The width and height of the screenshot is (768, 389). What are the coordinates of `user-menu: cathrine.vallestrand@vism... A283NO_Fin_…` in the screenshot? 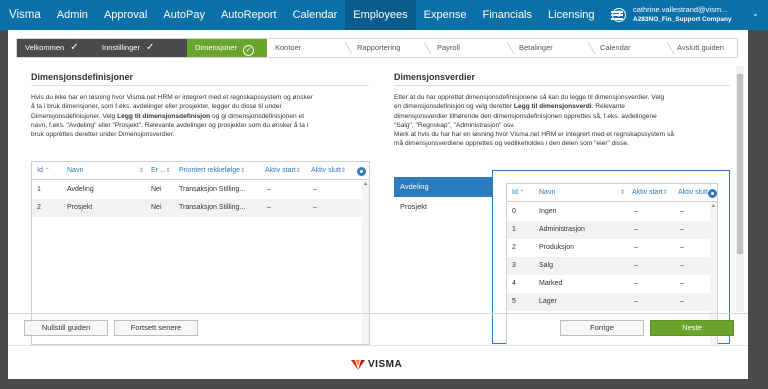 It's located at (682, 15).